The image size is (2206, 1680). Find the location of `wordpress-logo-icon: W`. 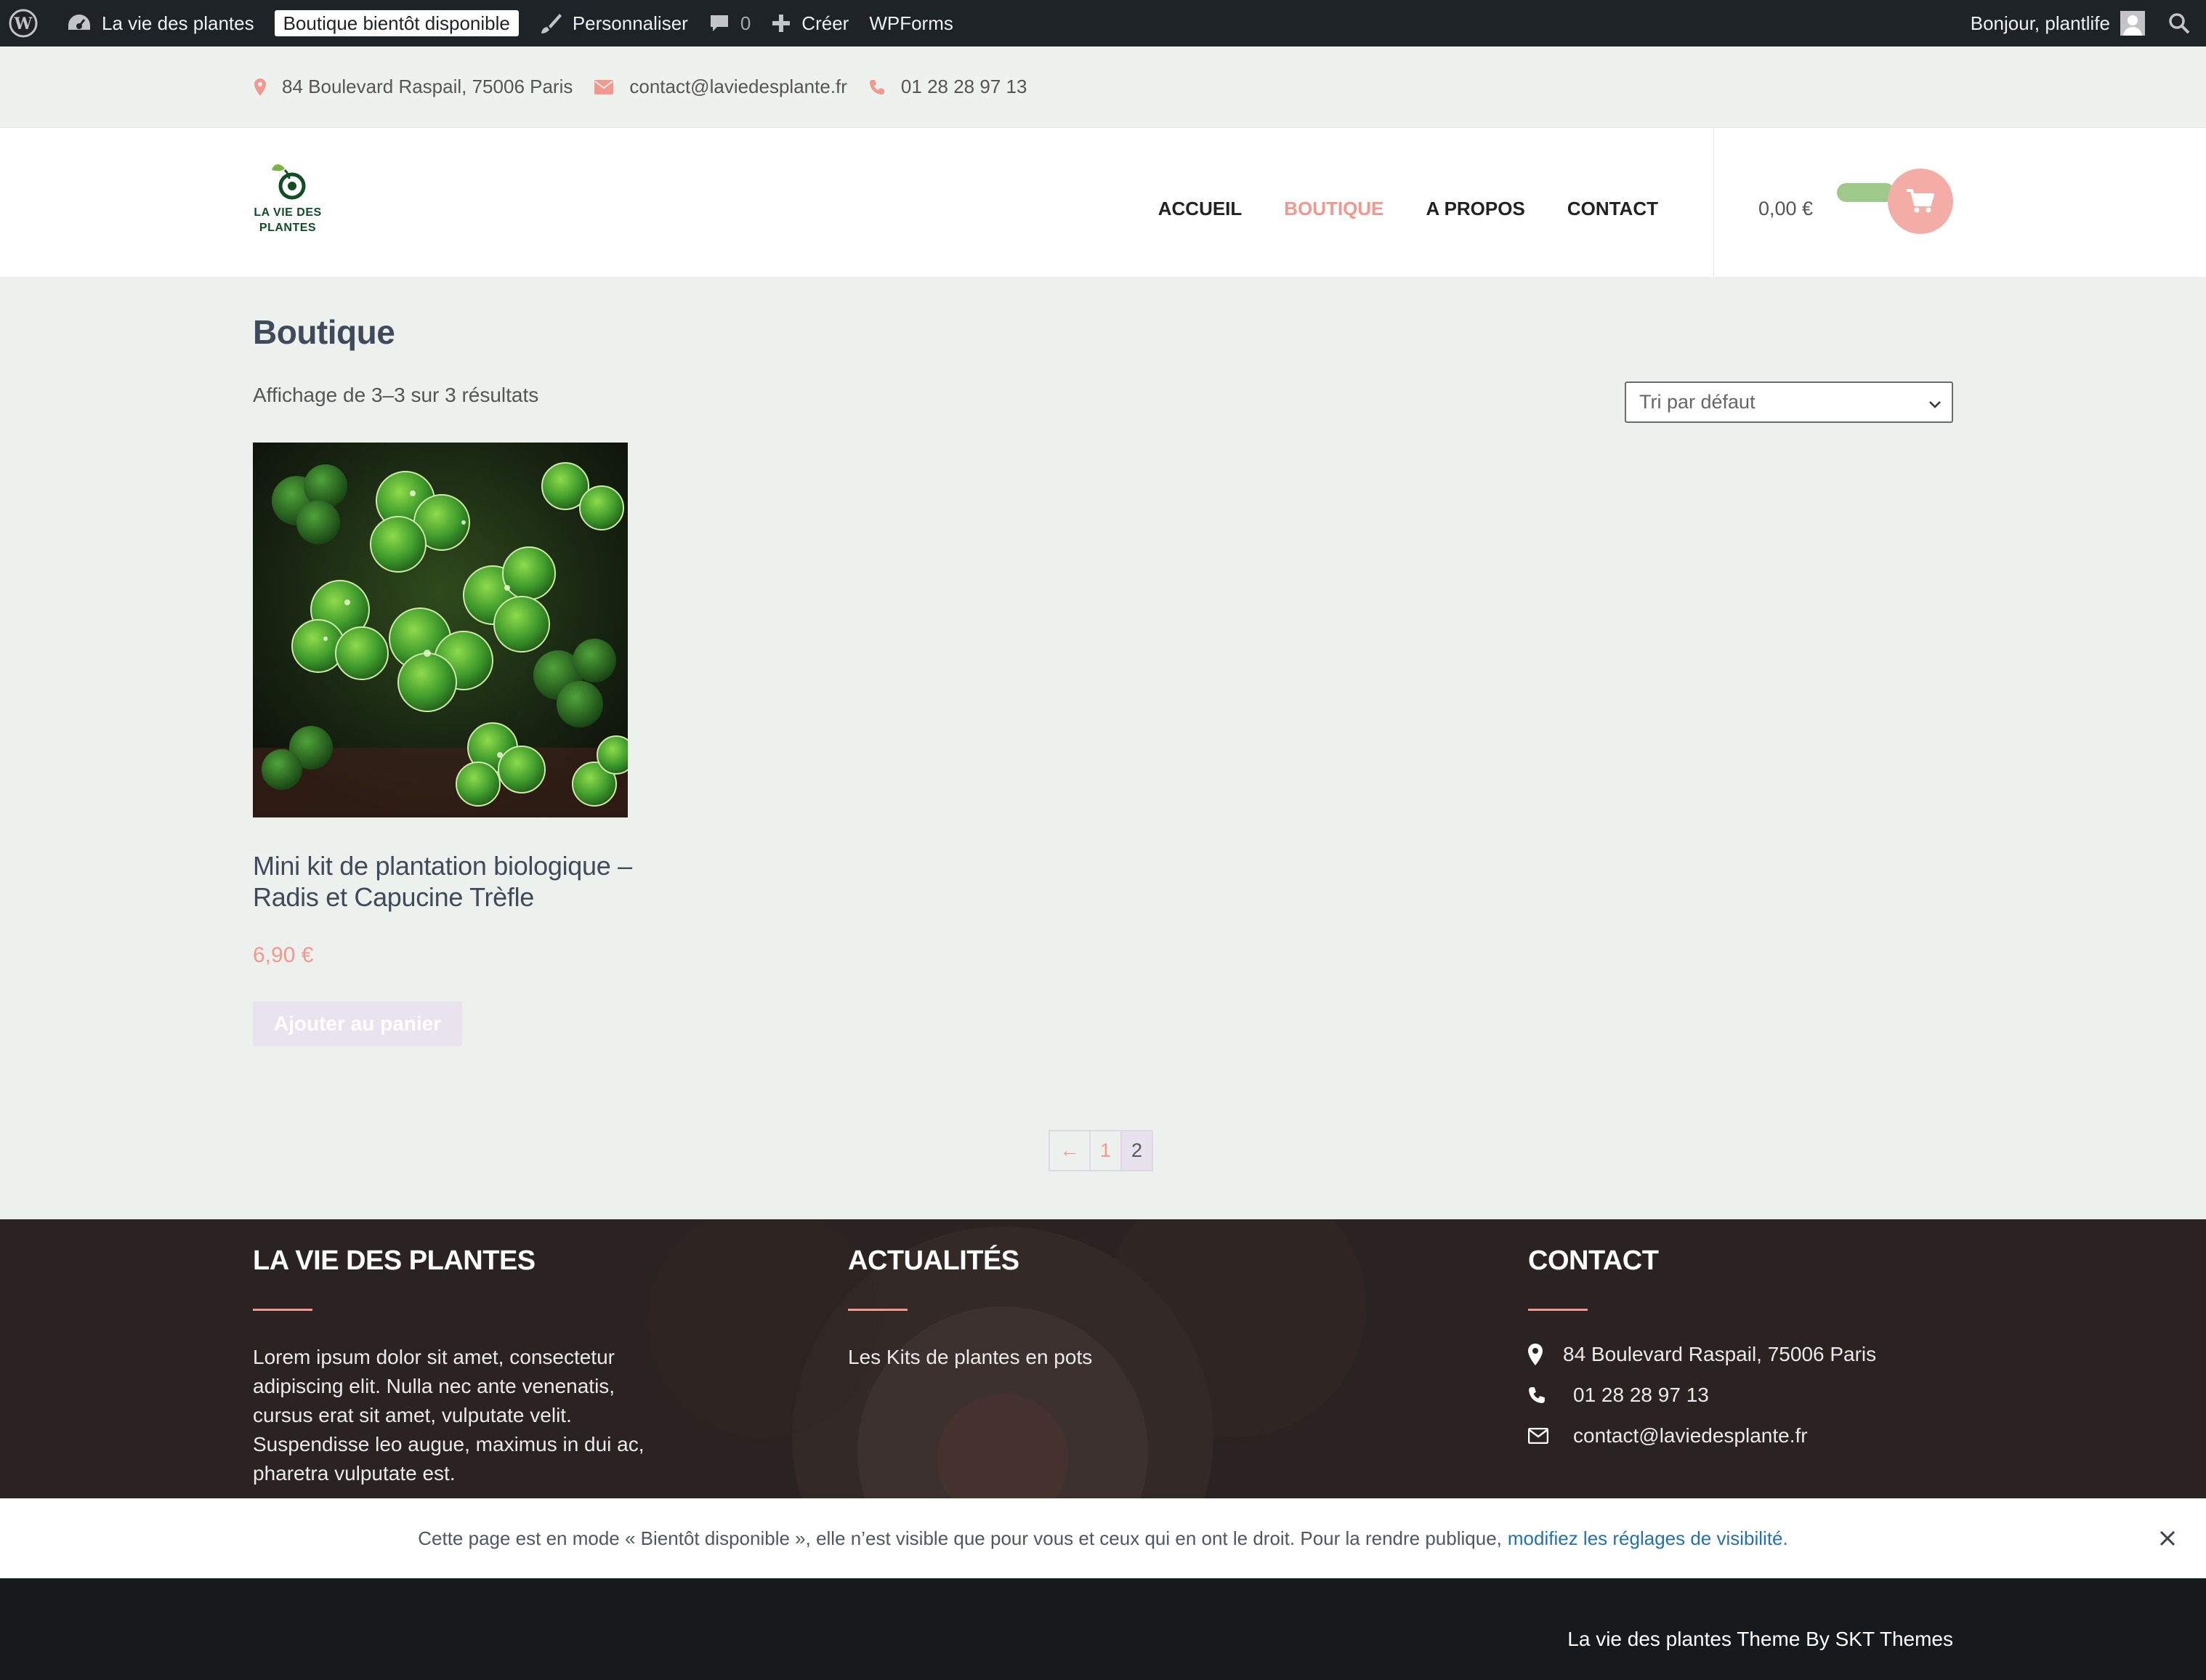

wordpress-logo-icon: W is located at coordinates (28, 23).